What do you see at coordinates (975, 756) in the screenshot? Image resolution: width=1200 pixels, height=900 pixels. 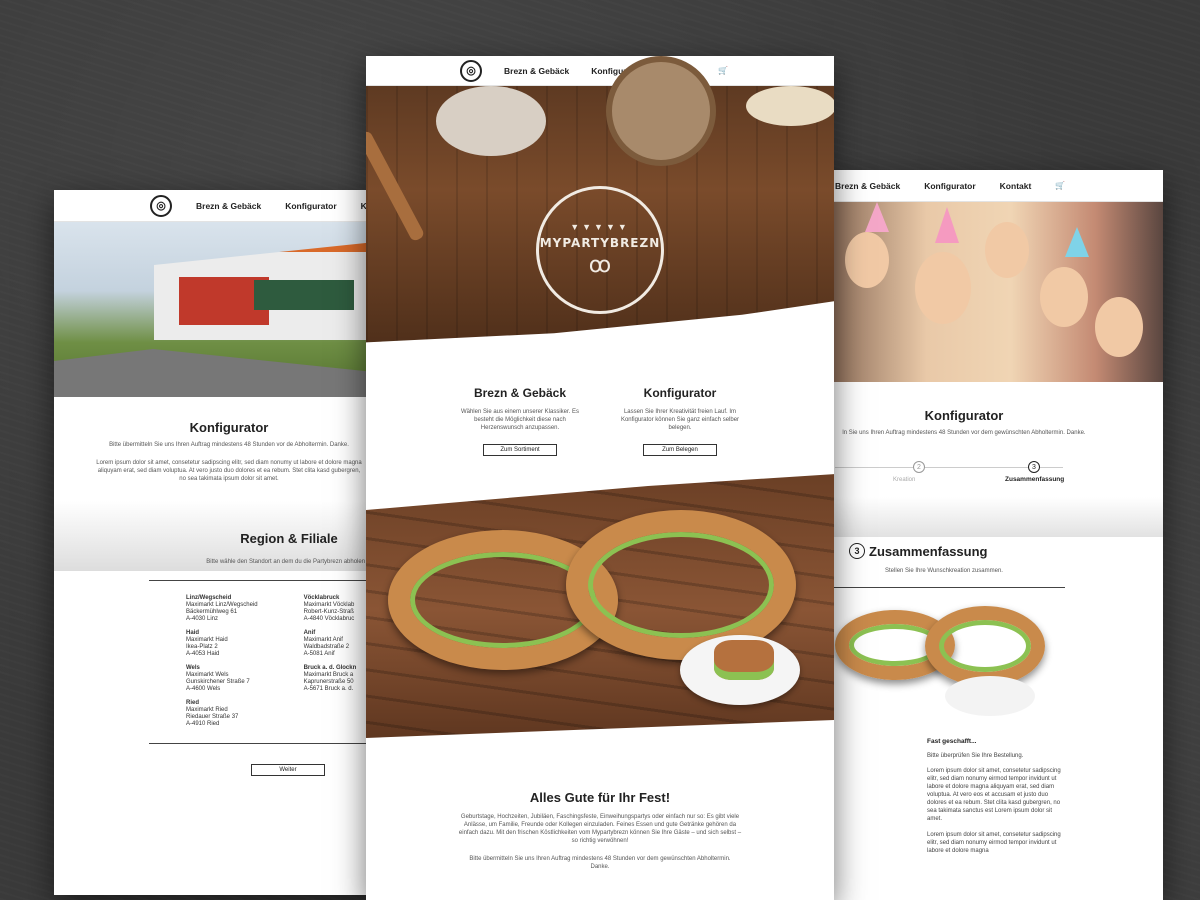 I see `done-subtitle: Bitte überprüfen Sie Ihre Bestellung.` at bounding box center [975, 756].